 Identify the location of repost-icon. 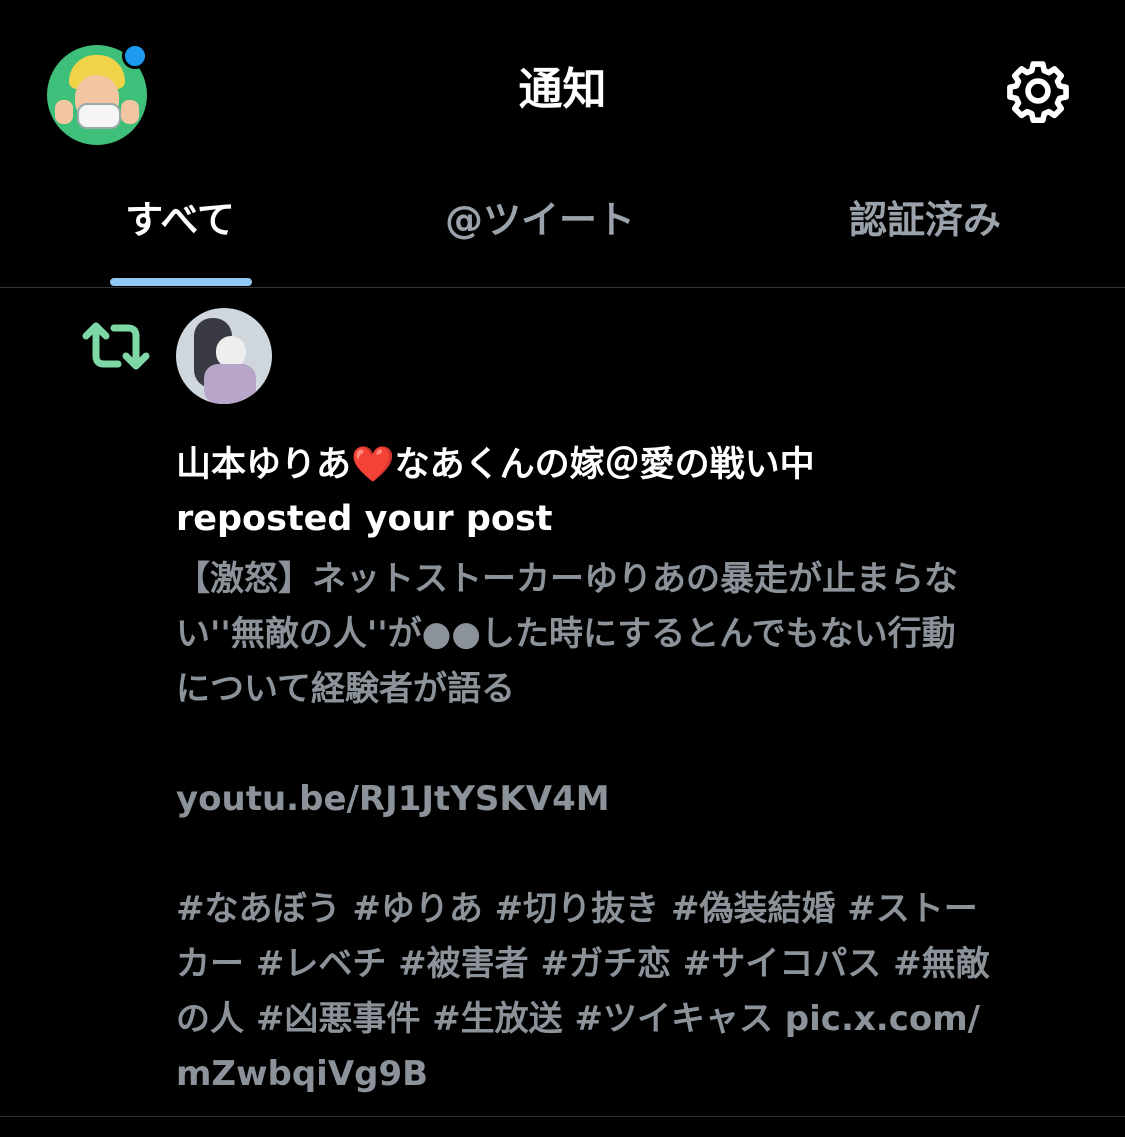
(116, 346).